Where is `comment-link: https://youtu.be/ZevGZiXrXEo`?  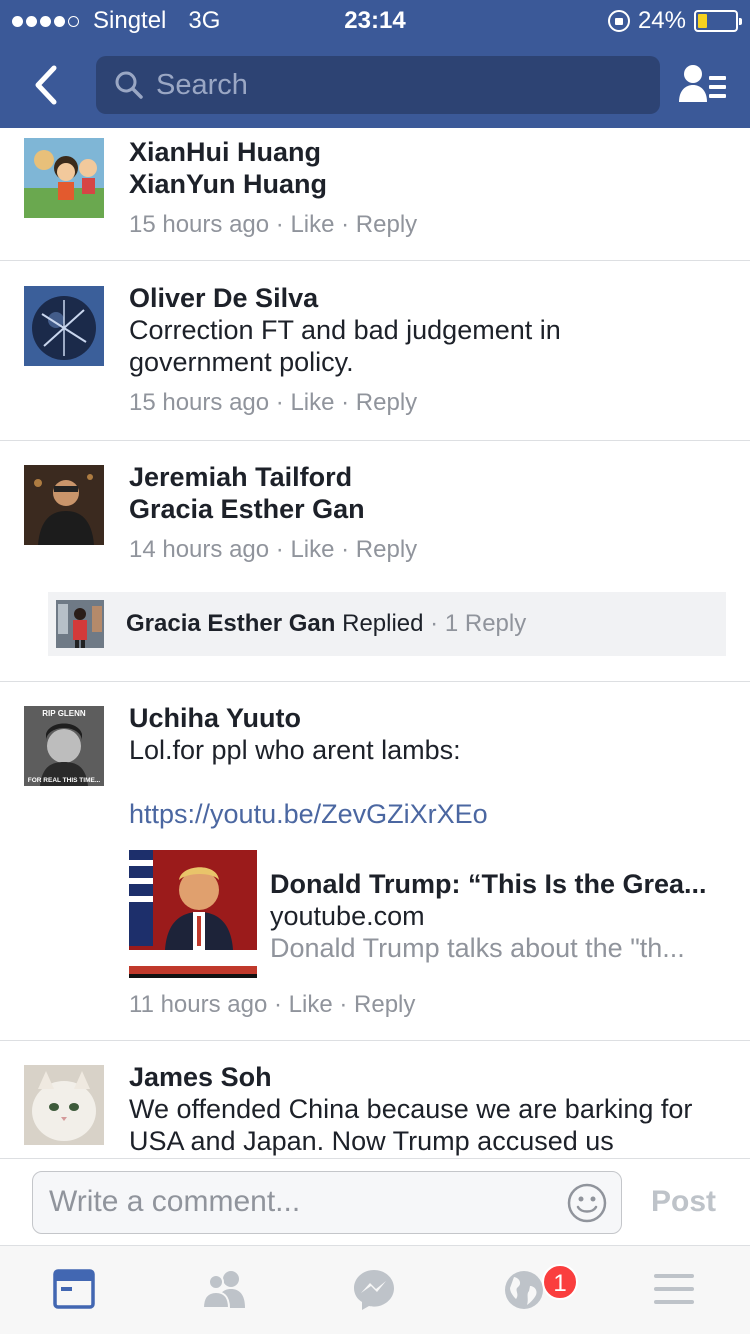 comment-link: https://youtu.be/ZevGZiXrXEo is located at coordinates (429, 814).